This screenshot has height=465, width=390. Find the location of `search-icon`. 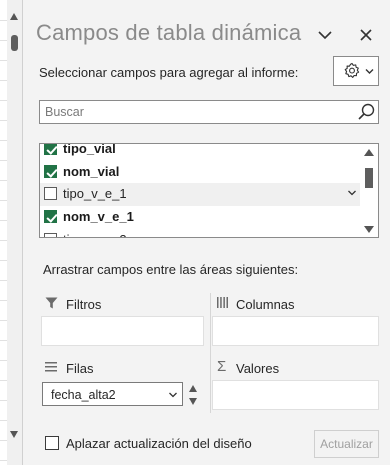

search-icon is located at coordinates (366, 112).